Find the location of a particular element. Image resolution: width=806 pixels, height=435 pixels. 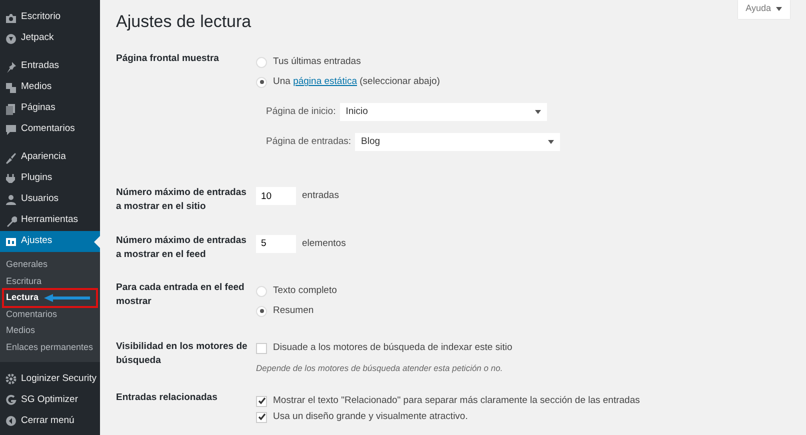

circle-icon is located at coordinates (11, 38).